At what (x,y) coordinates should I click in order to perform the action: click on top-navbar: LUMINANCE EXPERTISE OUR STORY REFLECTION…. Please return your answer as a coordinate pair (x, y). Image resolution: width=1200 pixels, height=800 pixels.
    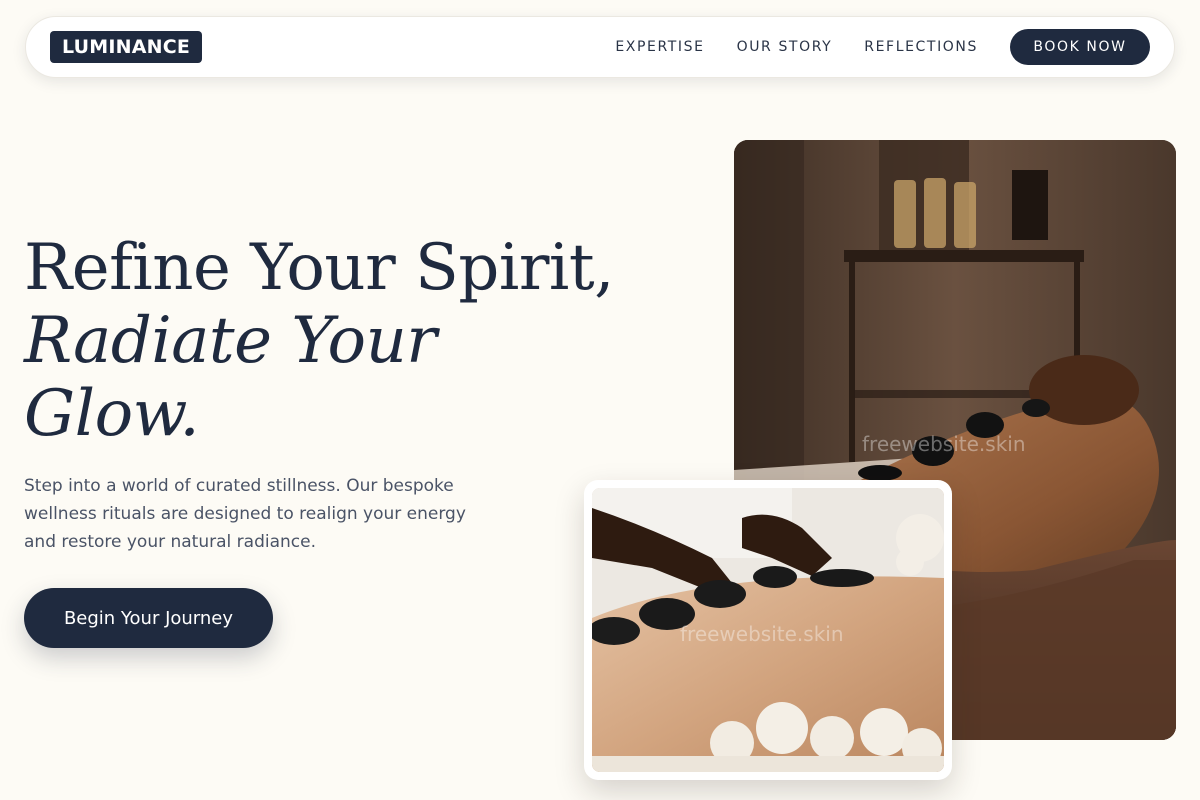
    Looking at the image, I should click on (600, 47).